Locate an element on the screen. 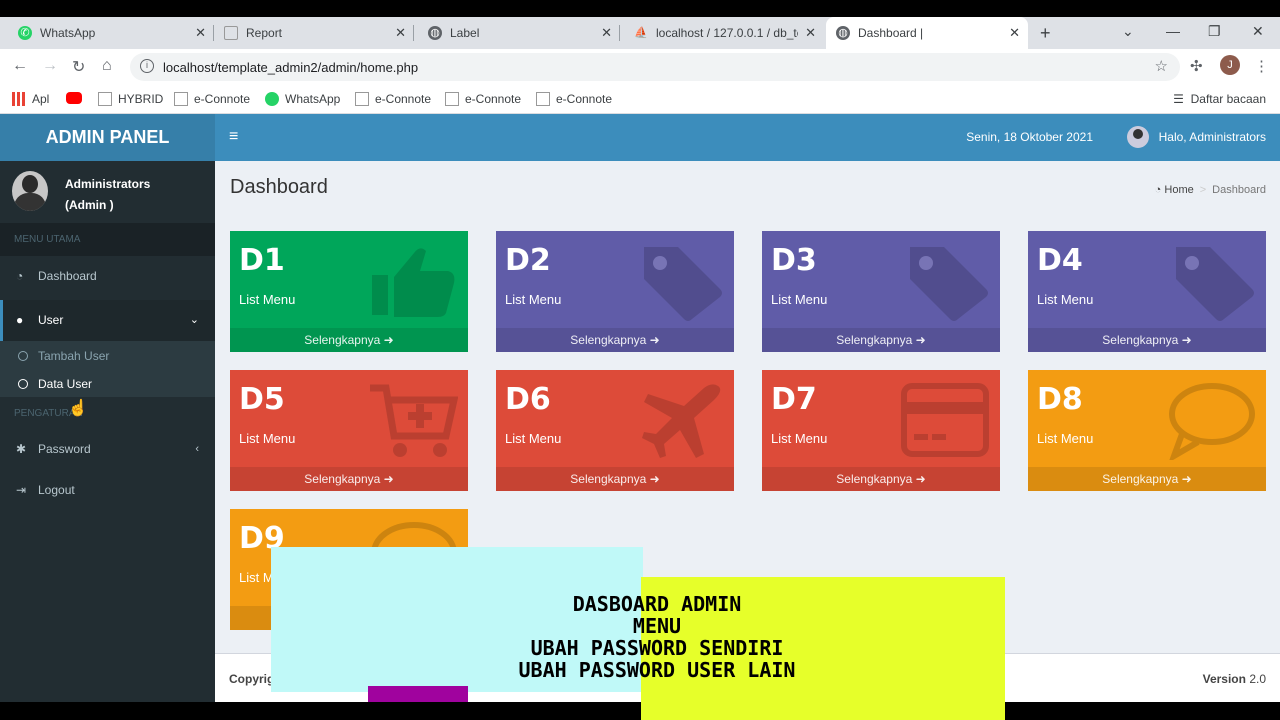 This screenshot has height=720, width=1280. breadcrumb-current: Dashboard is located at coordinates (1239, 190).